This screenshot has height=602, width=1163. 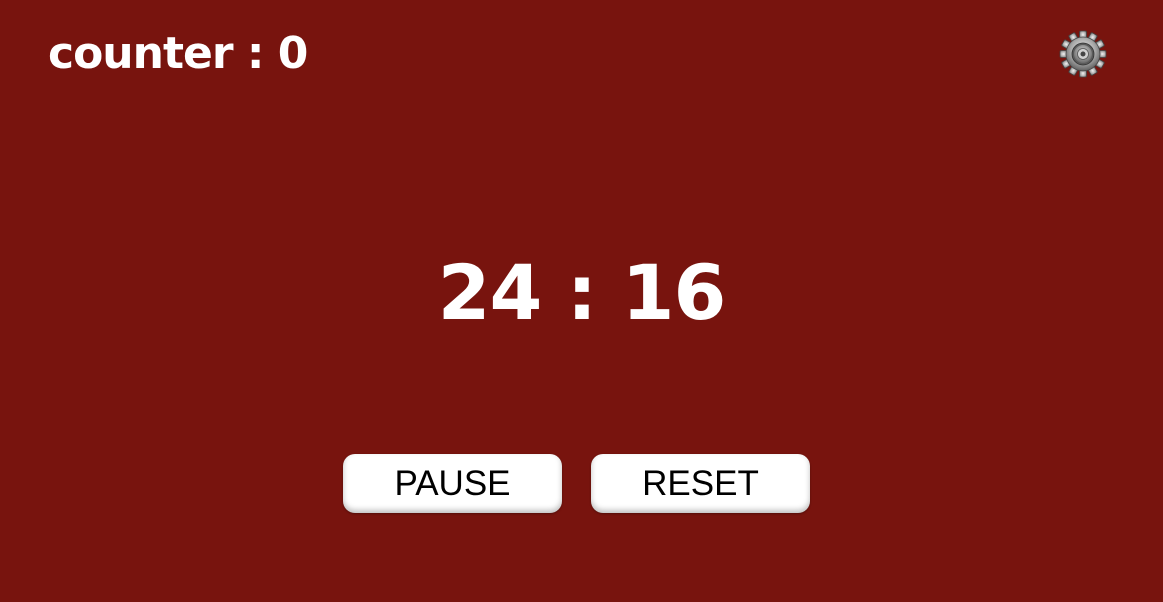 I want to click on counter-label: counter : 0, so click(x=178, y=53).